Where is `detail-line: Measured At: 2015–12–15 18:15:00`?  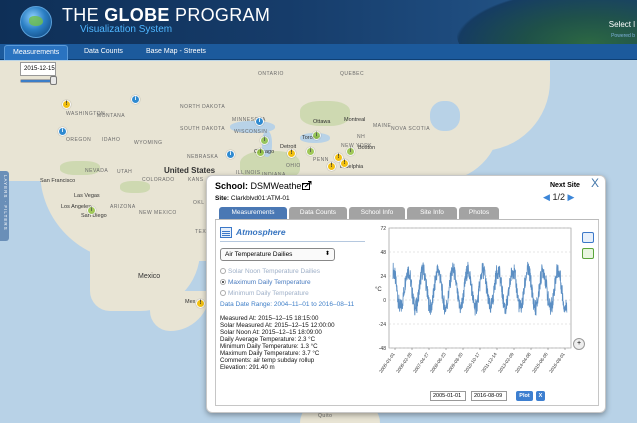 detail-line: Measured At: 2015–12–15 18:15:00 is located at coordinates (269, 318).